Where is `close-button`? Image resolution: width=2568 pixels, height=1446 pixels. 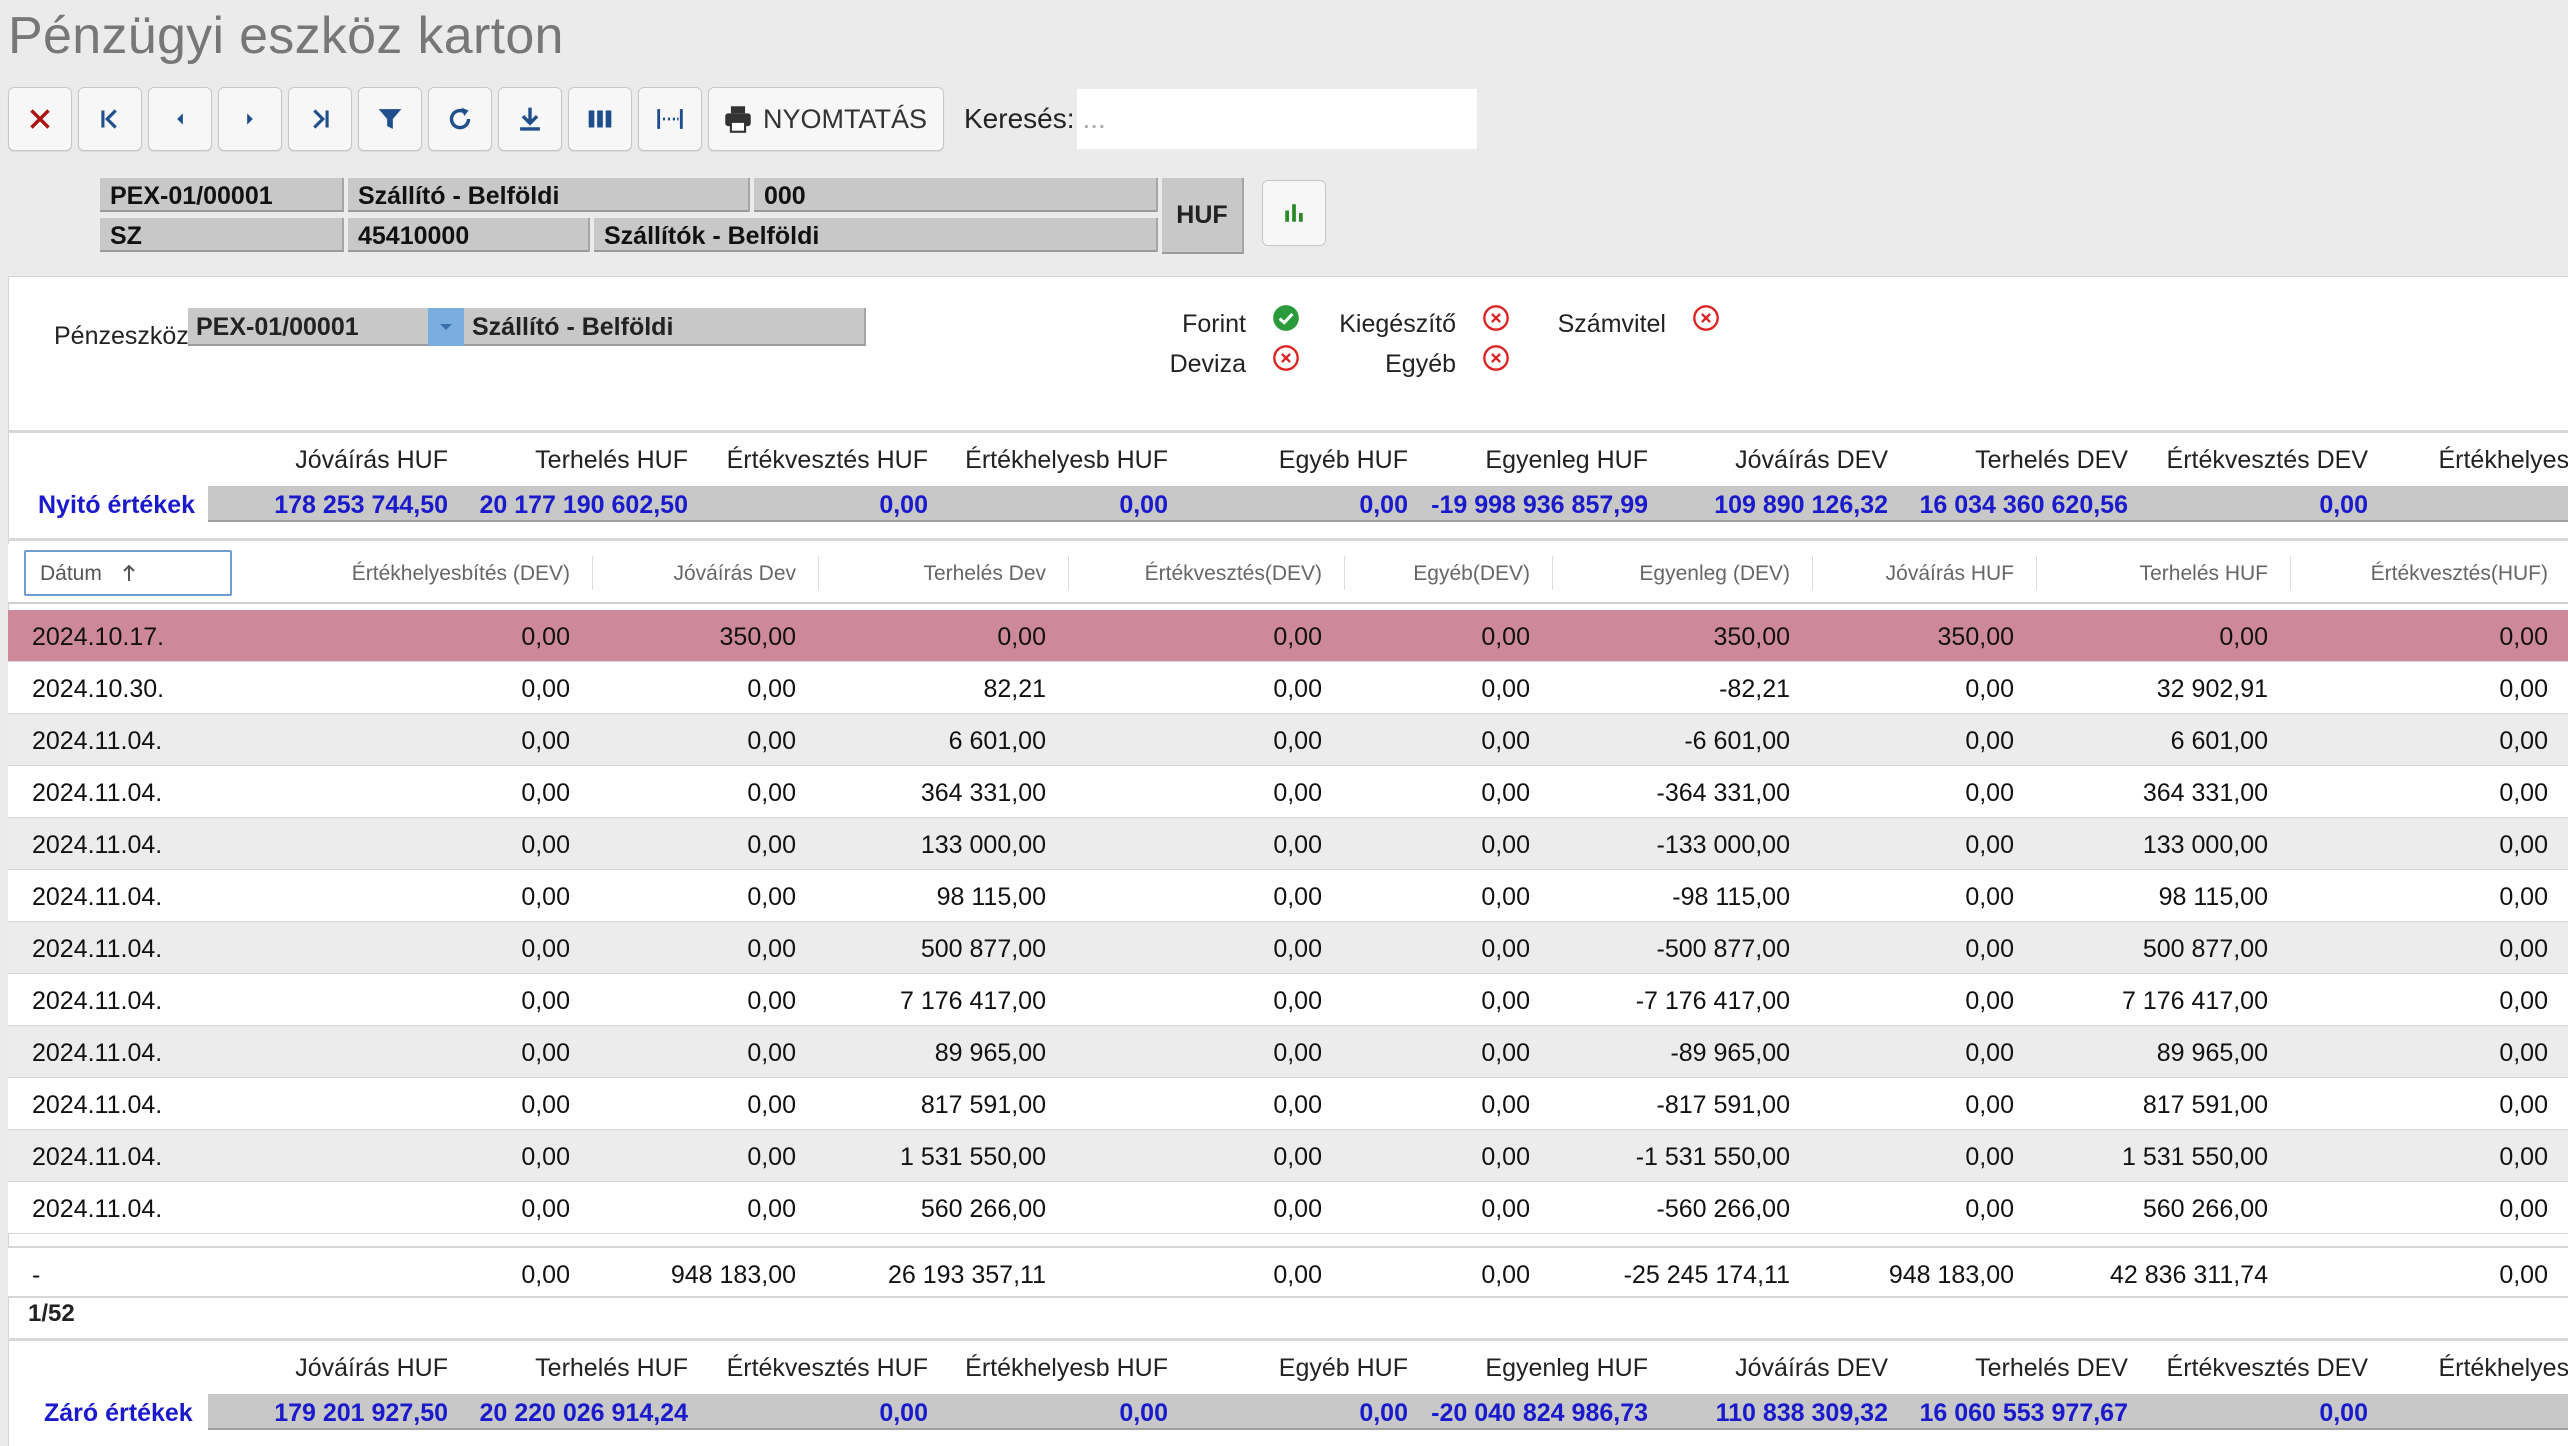
close-button is located at coordinates (40, 119).